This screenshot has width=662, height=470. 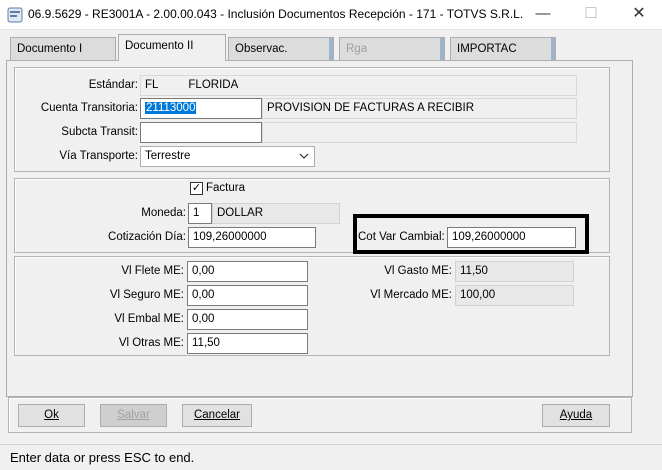 What do you see at coordinates (227, 156) in the screenshot?
I see `via-transporte-select: Terrestre` at bounding box center [227, 156].